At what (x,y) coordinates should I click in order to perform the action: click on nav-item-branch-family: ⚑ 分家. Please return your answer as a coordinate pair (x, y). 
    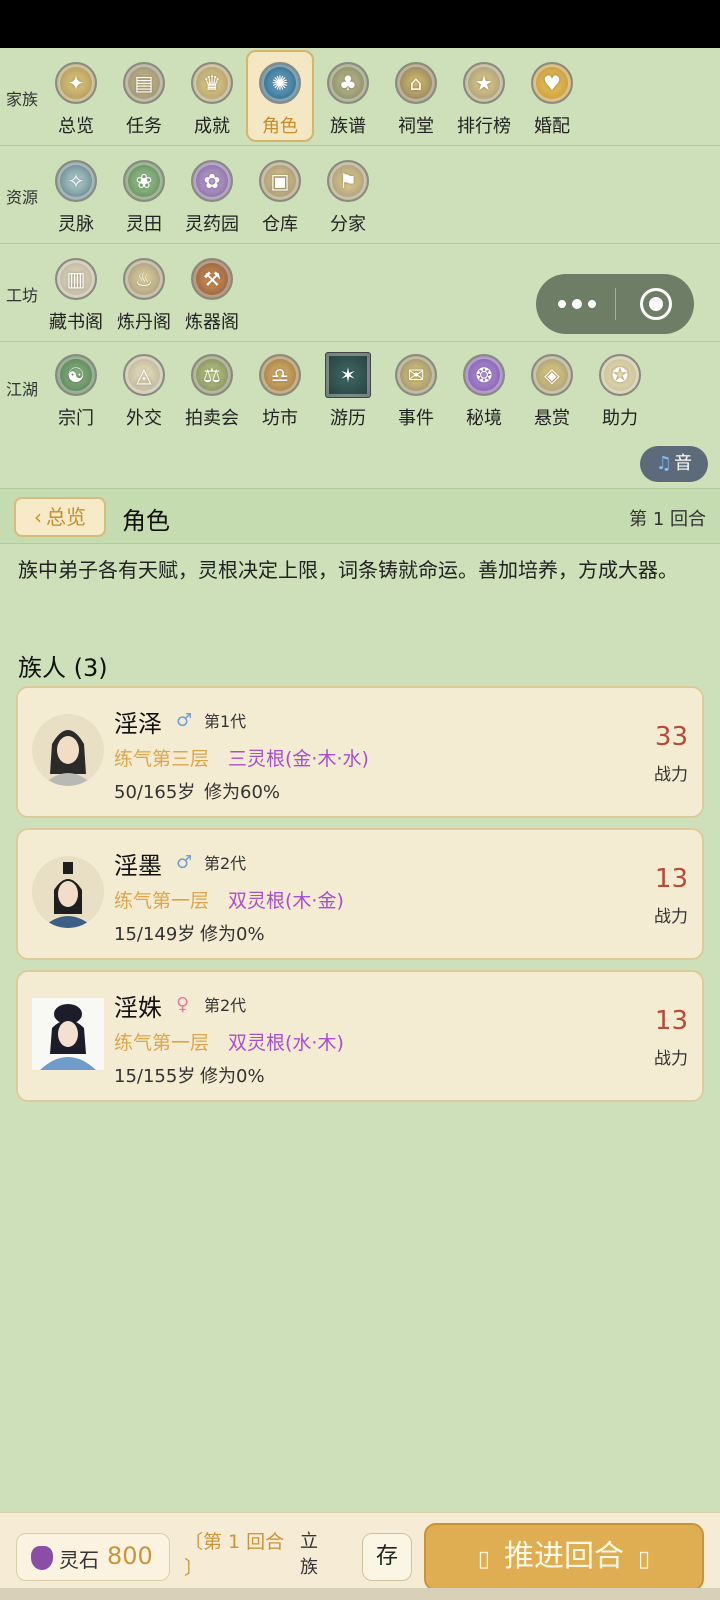
    Looking at the image, I should click on (348, 194).